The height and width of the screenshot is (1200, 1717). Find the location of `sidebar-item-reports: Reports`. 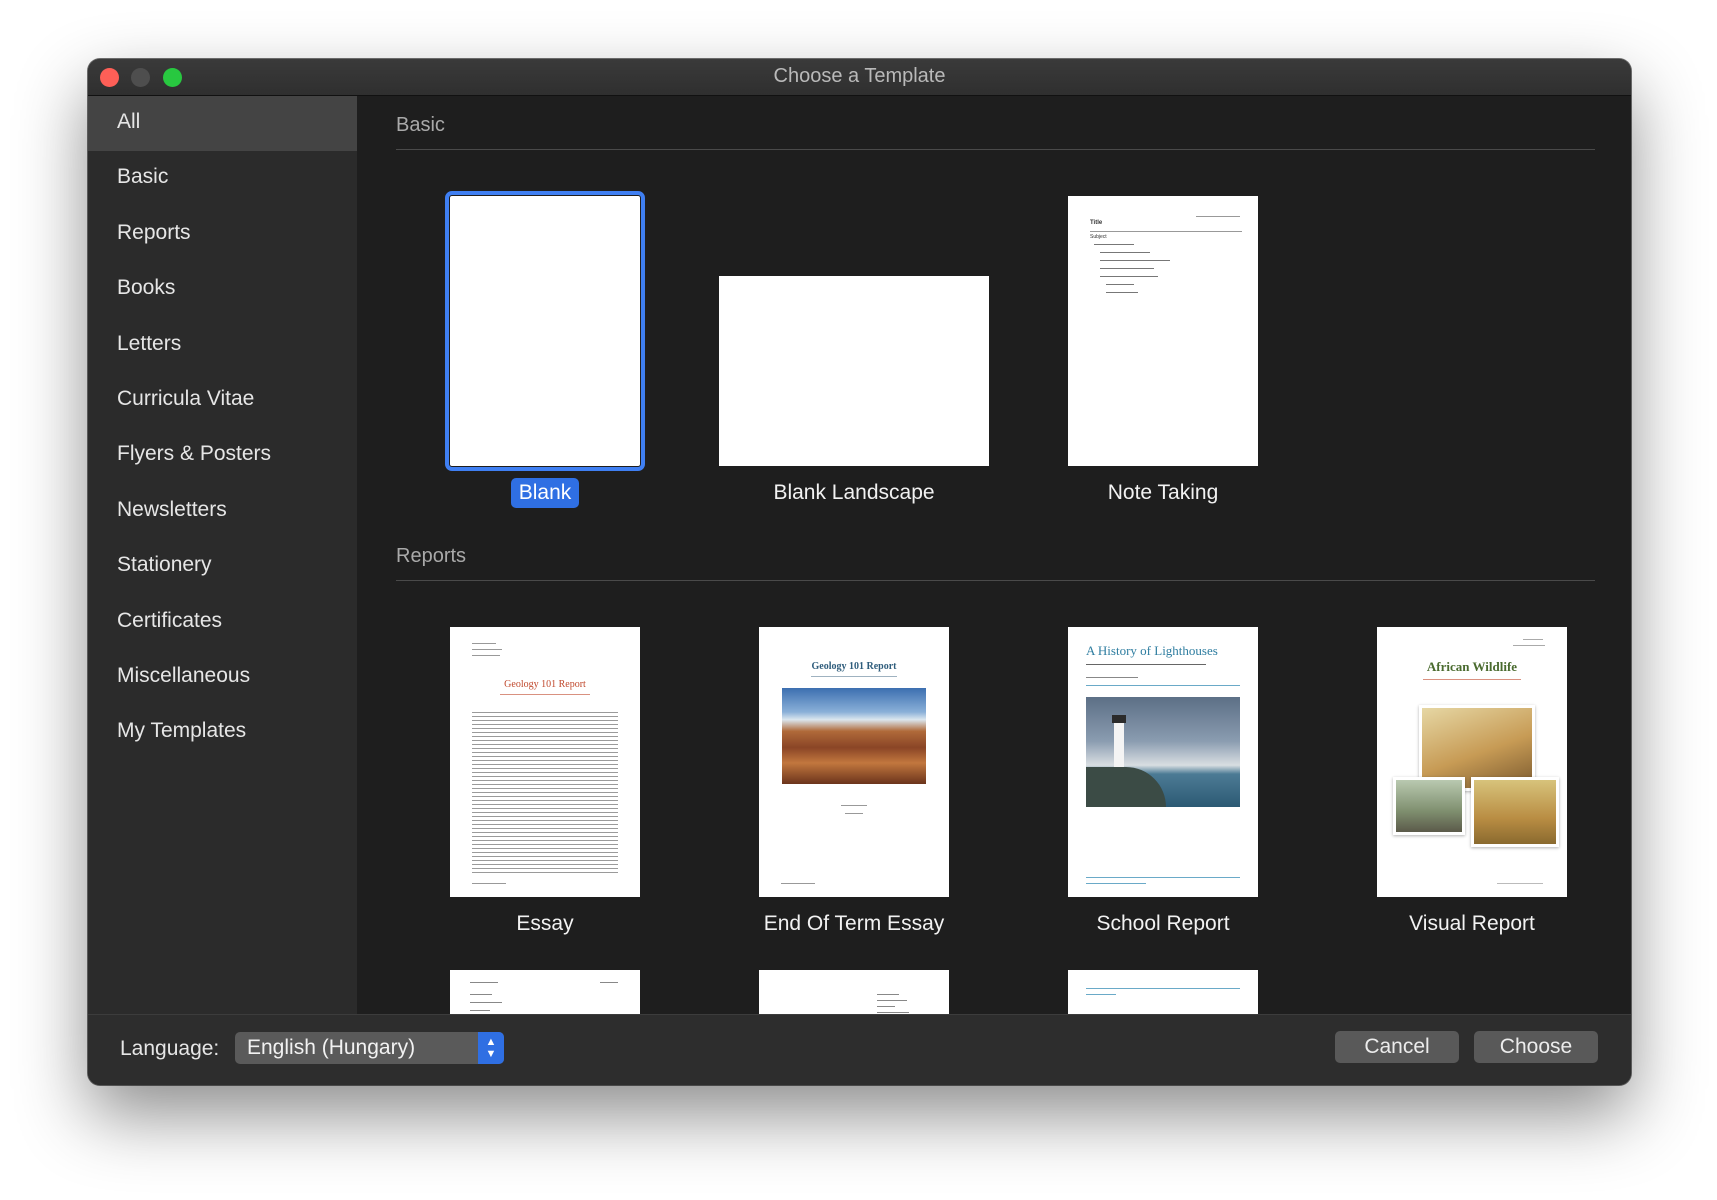

sidebar-item-reports: Reports is located at coordinates (222, 234).